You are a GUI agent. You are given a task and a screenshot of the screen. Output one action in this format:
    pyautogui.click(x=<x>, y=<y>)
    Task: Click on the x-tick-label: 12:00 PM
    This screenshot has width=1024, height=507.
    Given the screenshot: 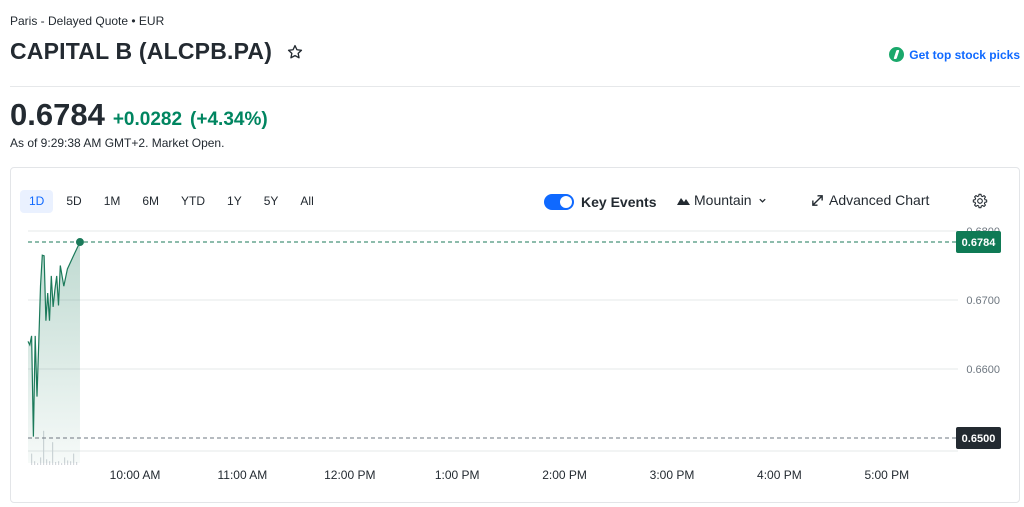 What is the action you would take?
    pyautogui.click(x=349, y=475)
    